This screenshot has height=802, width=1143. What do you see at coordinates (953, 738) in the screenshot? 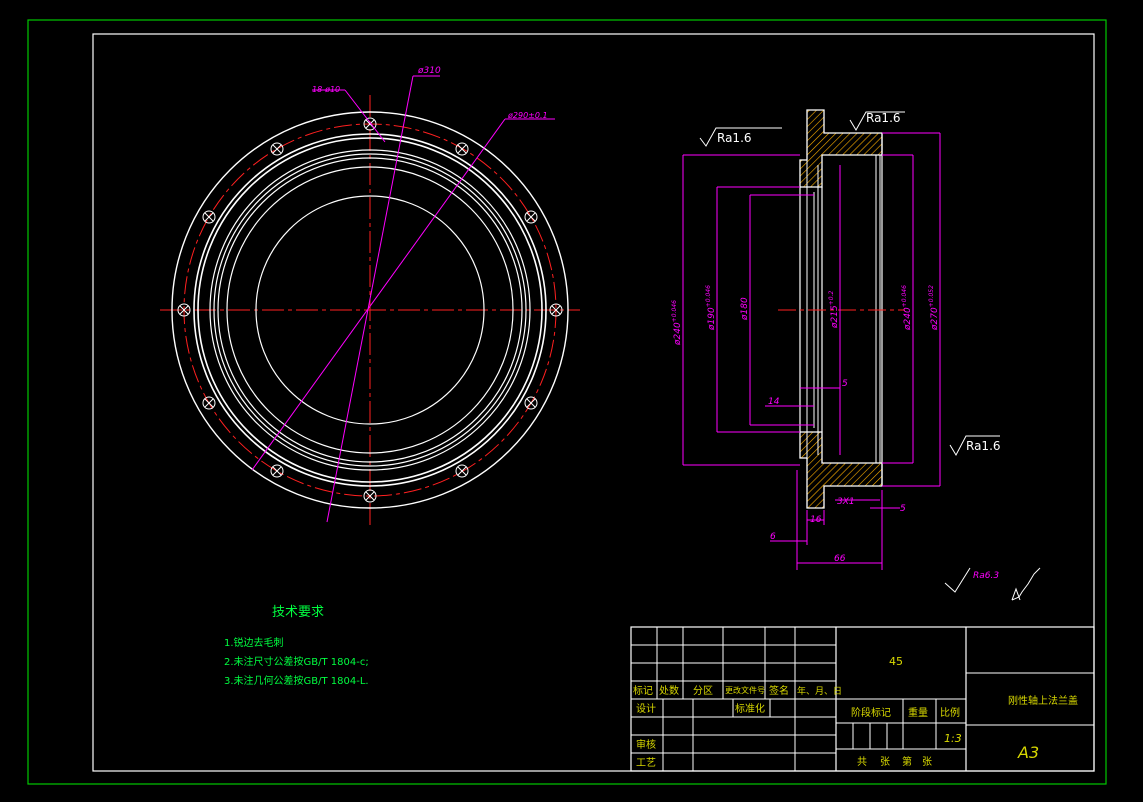
I see `tb-scale: 1:3` at bounding box center [953, 738].